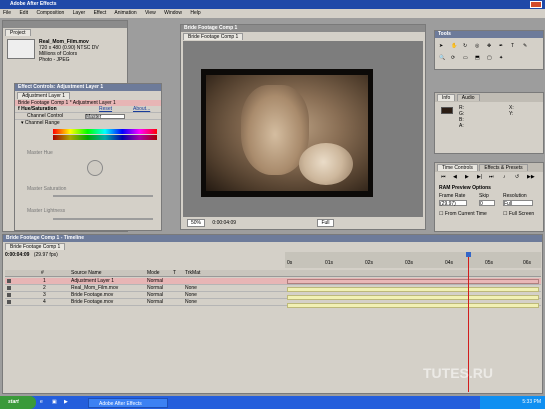 This screenshot has width=545, height=409. I want to click on desktop-quicklaunch-icon: ▣, so click(54, 402).